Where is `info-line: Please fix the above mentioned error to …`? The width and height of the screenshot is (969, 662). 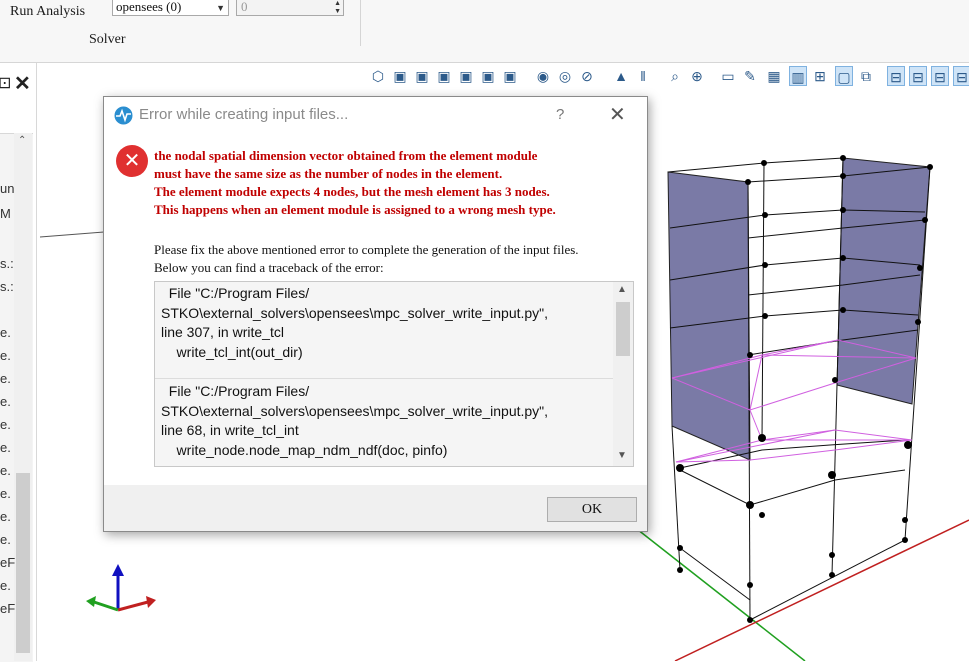
info-line: Please fix the above mentioned error to … is located at coordinates (366, 249).